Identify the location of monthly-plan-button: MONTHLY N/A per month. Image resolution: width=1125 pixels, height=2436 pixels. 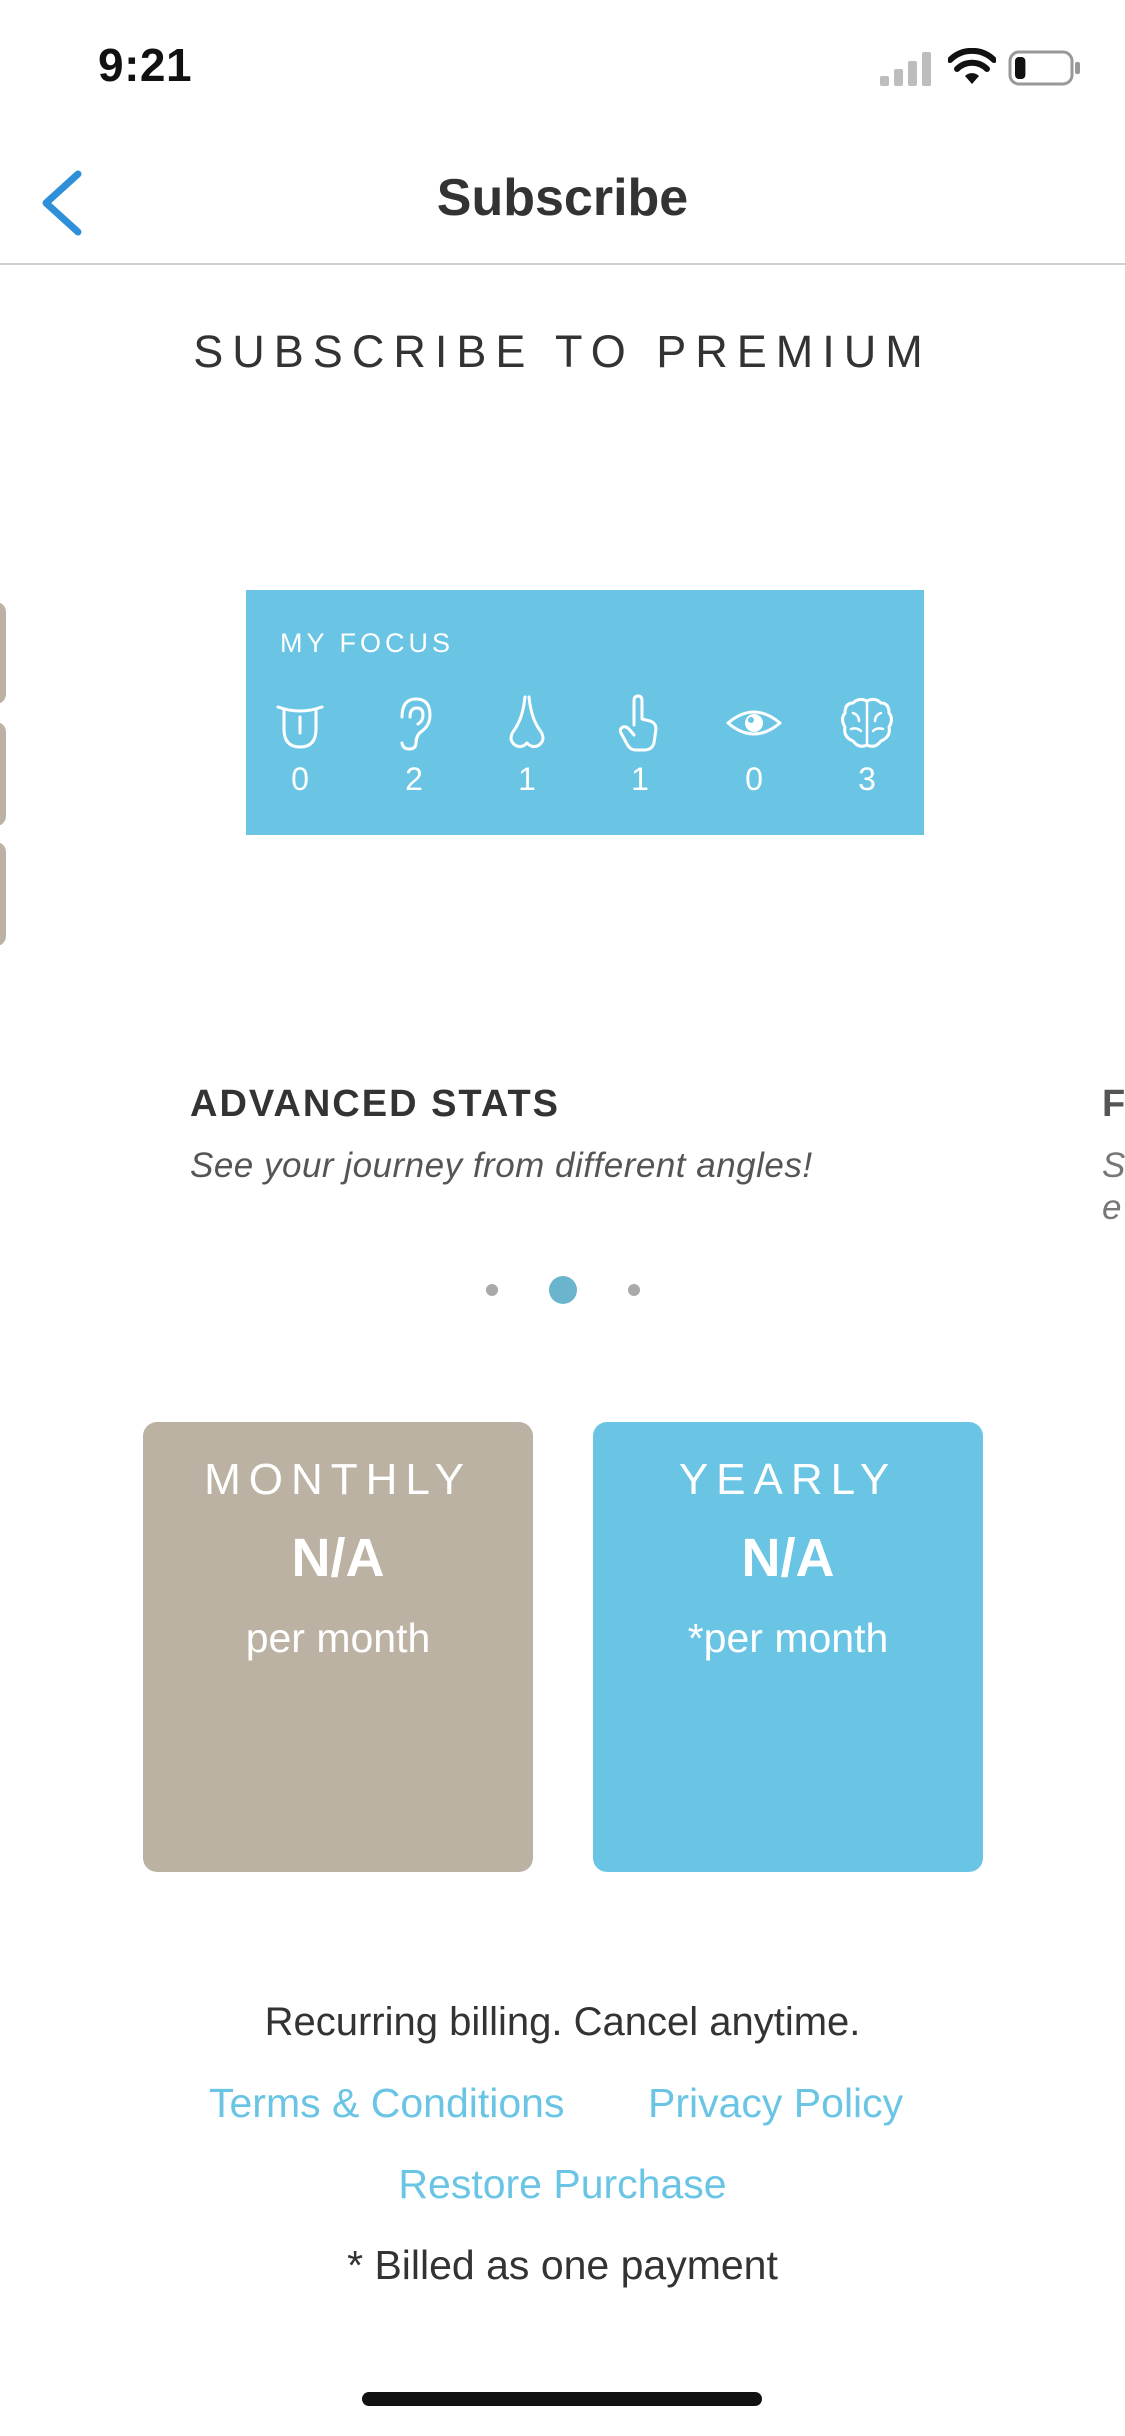
(338, 1647).